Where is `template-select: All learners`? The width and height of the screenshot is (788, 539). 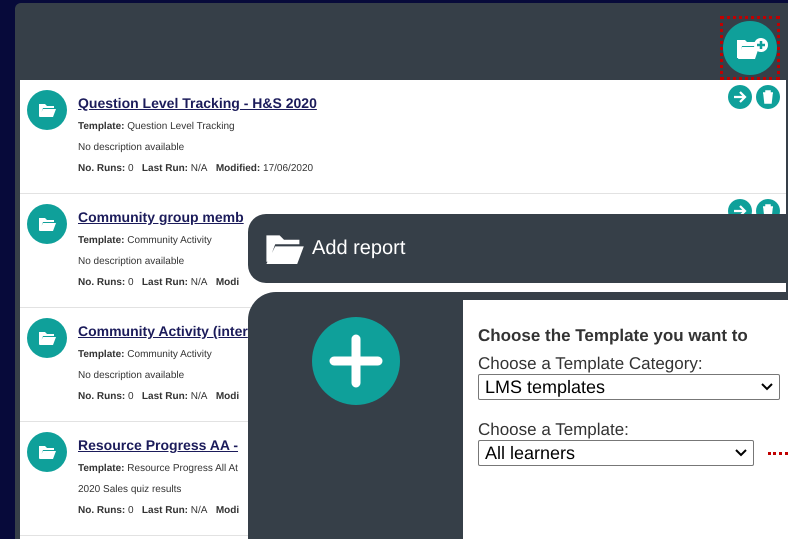
template-select: All learners is located at coordinates (616, 453).